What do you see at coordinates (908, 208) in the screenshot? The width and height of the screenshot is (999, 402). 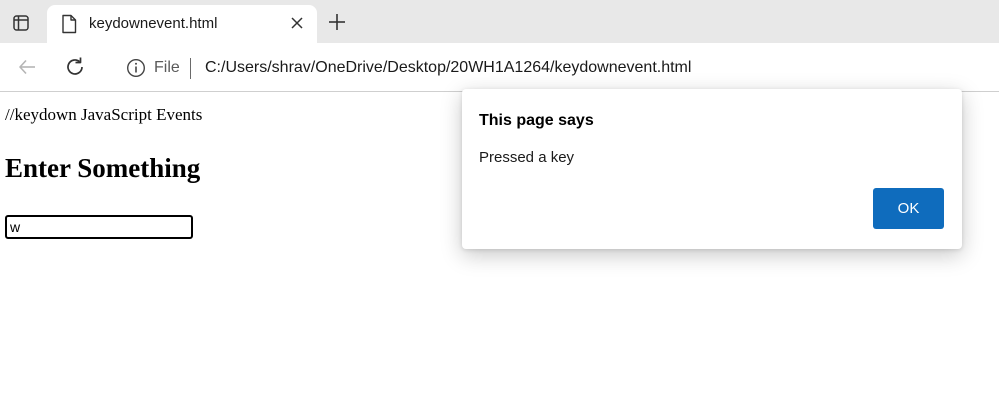 I see `ok-button: OK` at bounding box center [908, 208].